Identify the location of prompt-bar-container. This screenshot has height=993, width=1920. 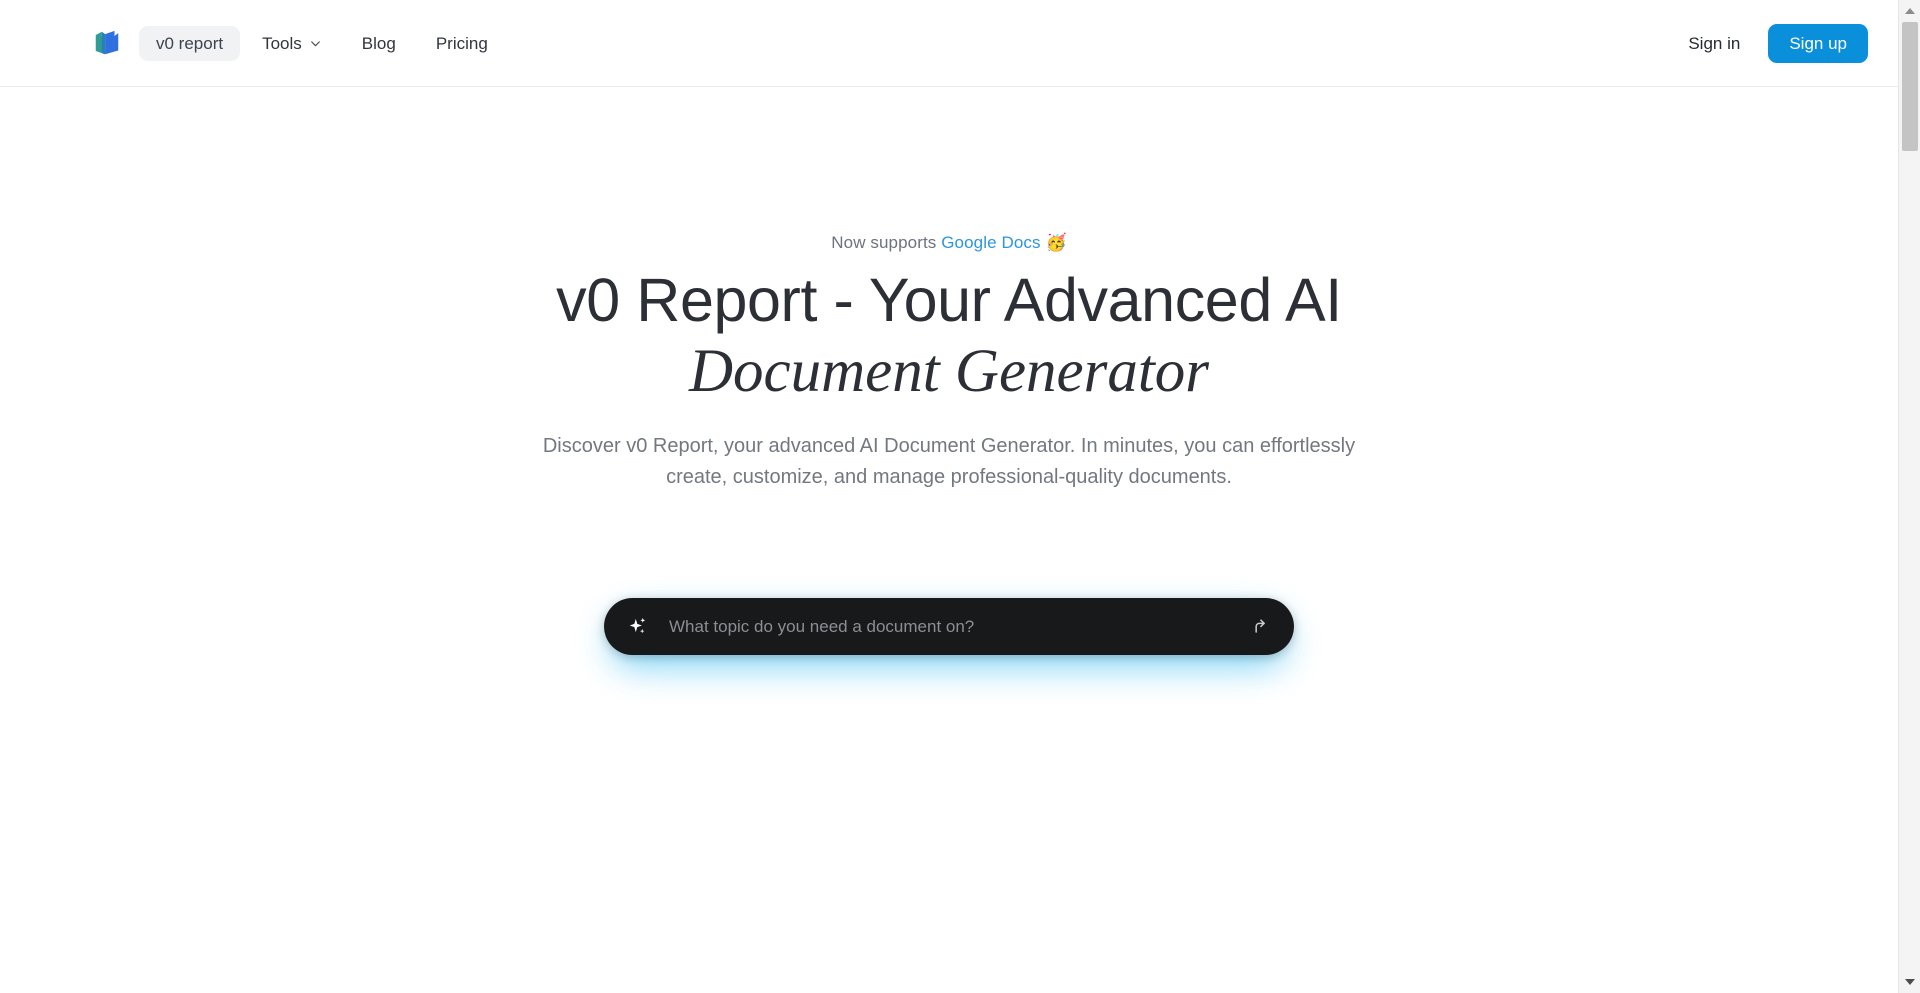
(949, 633).